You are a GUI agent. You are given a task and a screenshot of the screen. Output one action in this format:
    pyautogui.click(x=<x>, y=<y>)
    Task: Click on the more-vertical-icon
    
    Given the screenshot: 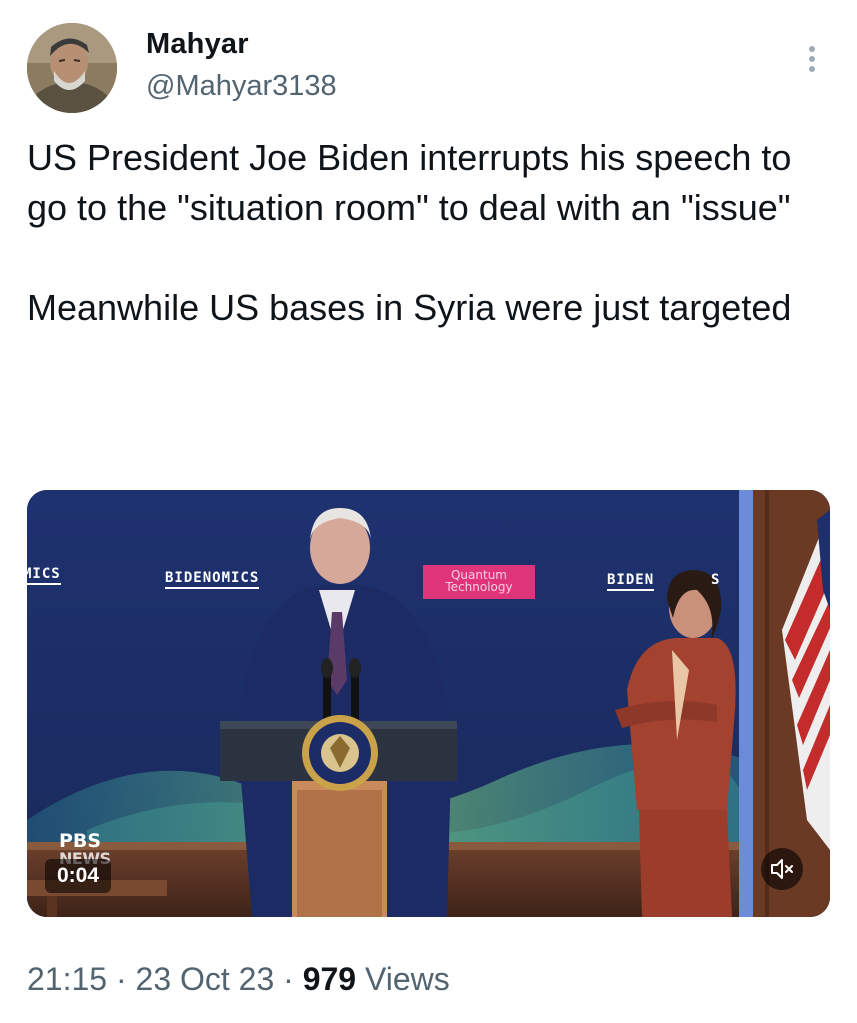 What is the action you would take?
    pyautogui.click(x=812, y=58)
    